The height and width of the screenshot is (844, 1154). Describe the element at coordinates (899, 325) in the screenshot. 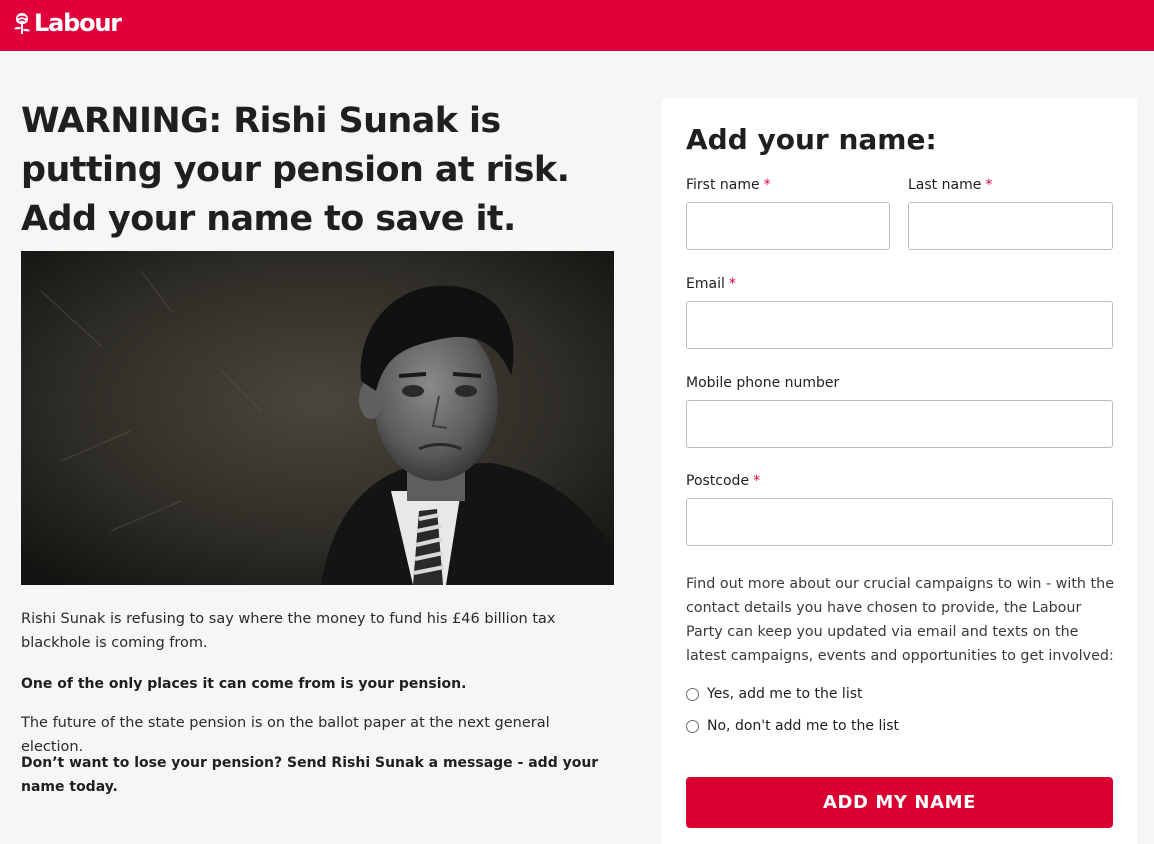

I see `email-input` at that location.